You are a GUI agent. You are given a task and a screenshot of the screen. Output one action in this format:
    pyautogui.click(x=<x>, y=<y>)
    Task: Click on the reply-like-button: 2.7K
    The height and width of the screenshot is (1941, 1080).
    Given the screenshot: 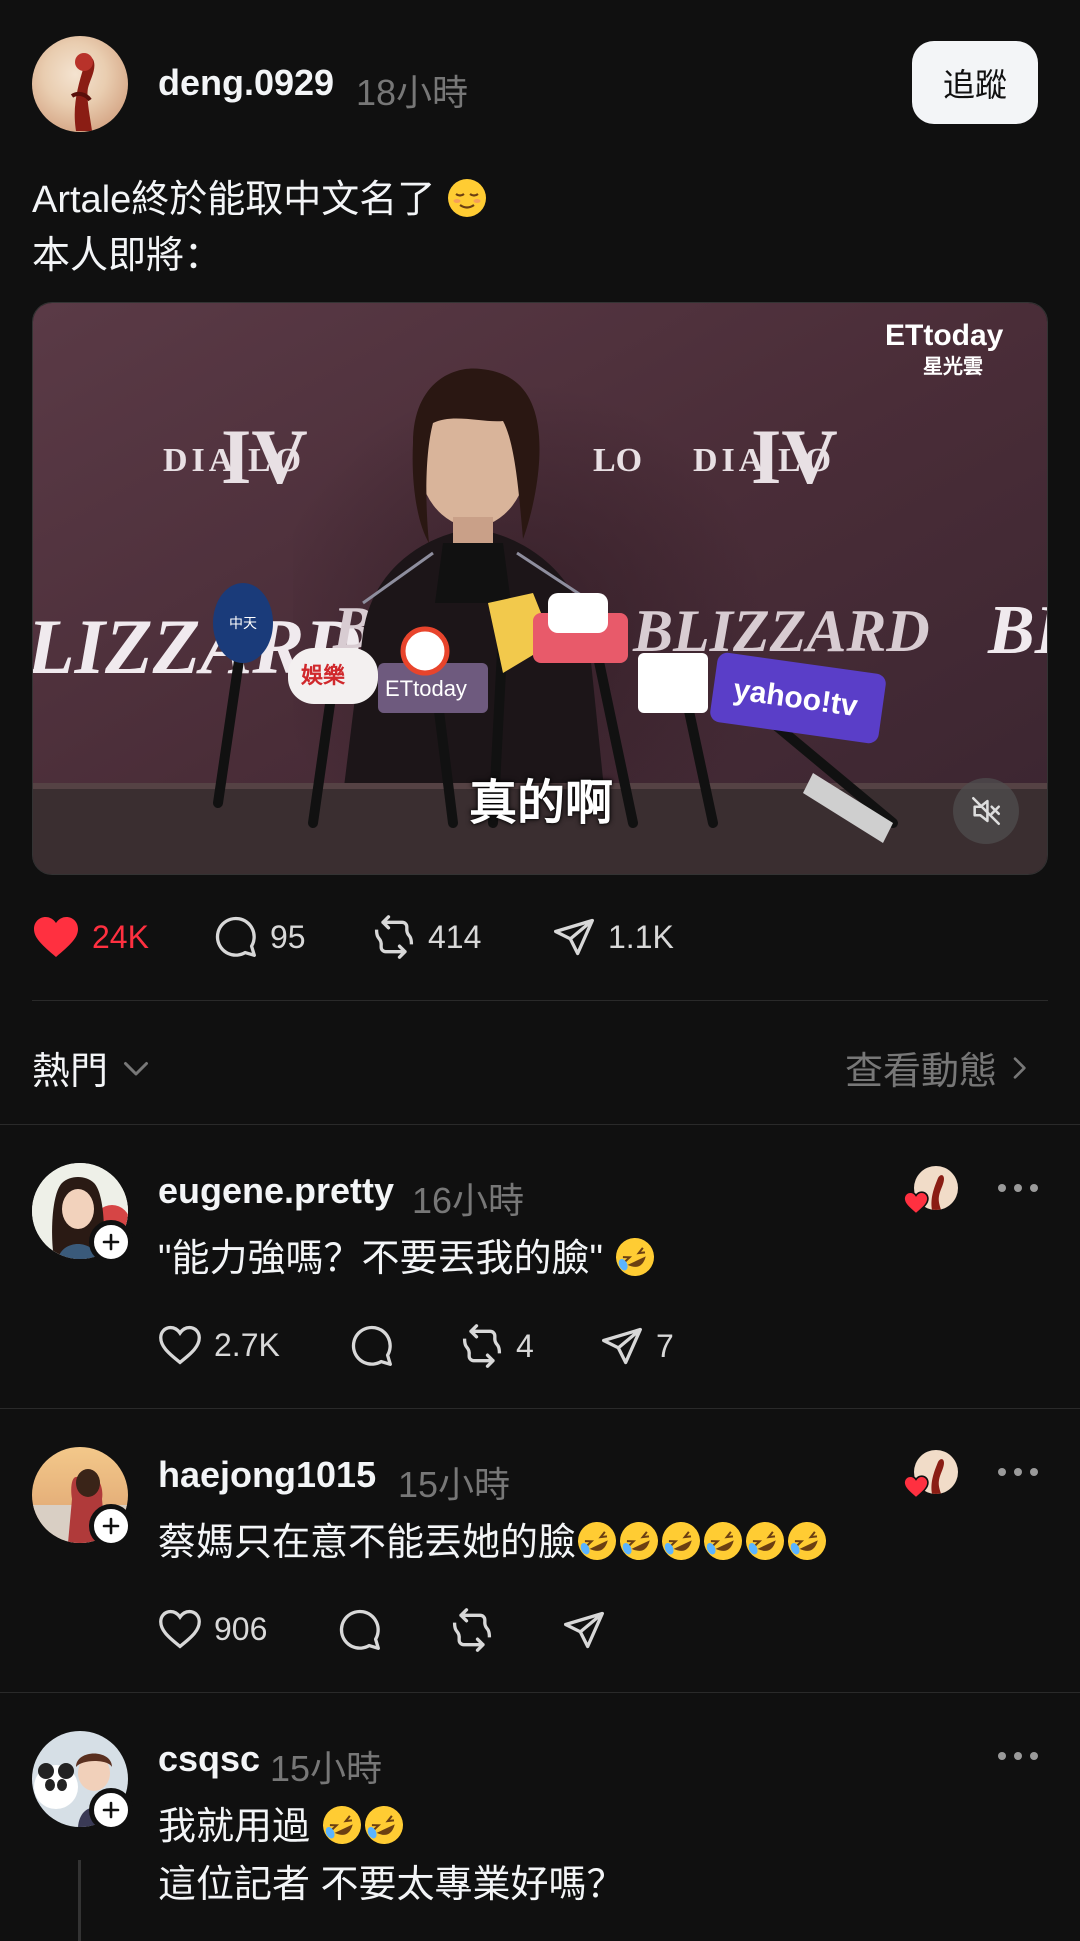 What is the action you would take?
    pyautogui.click(x=219, y=1345)
    